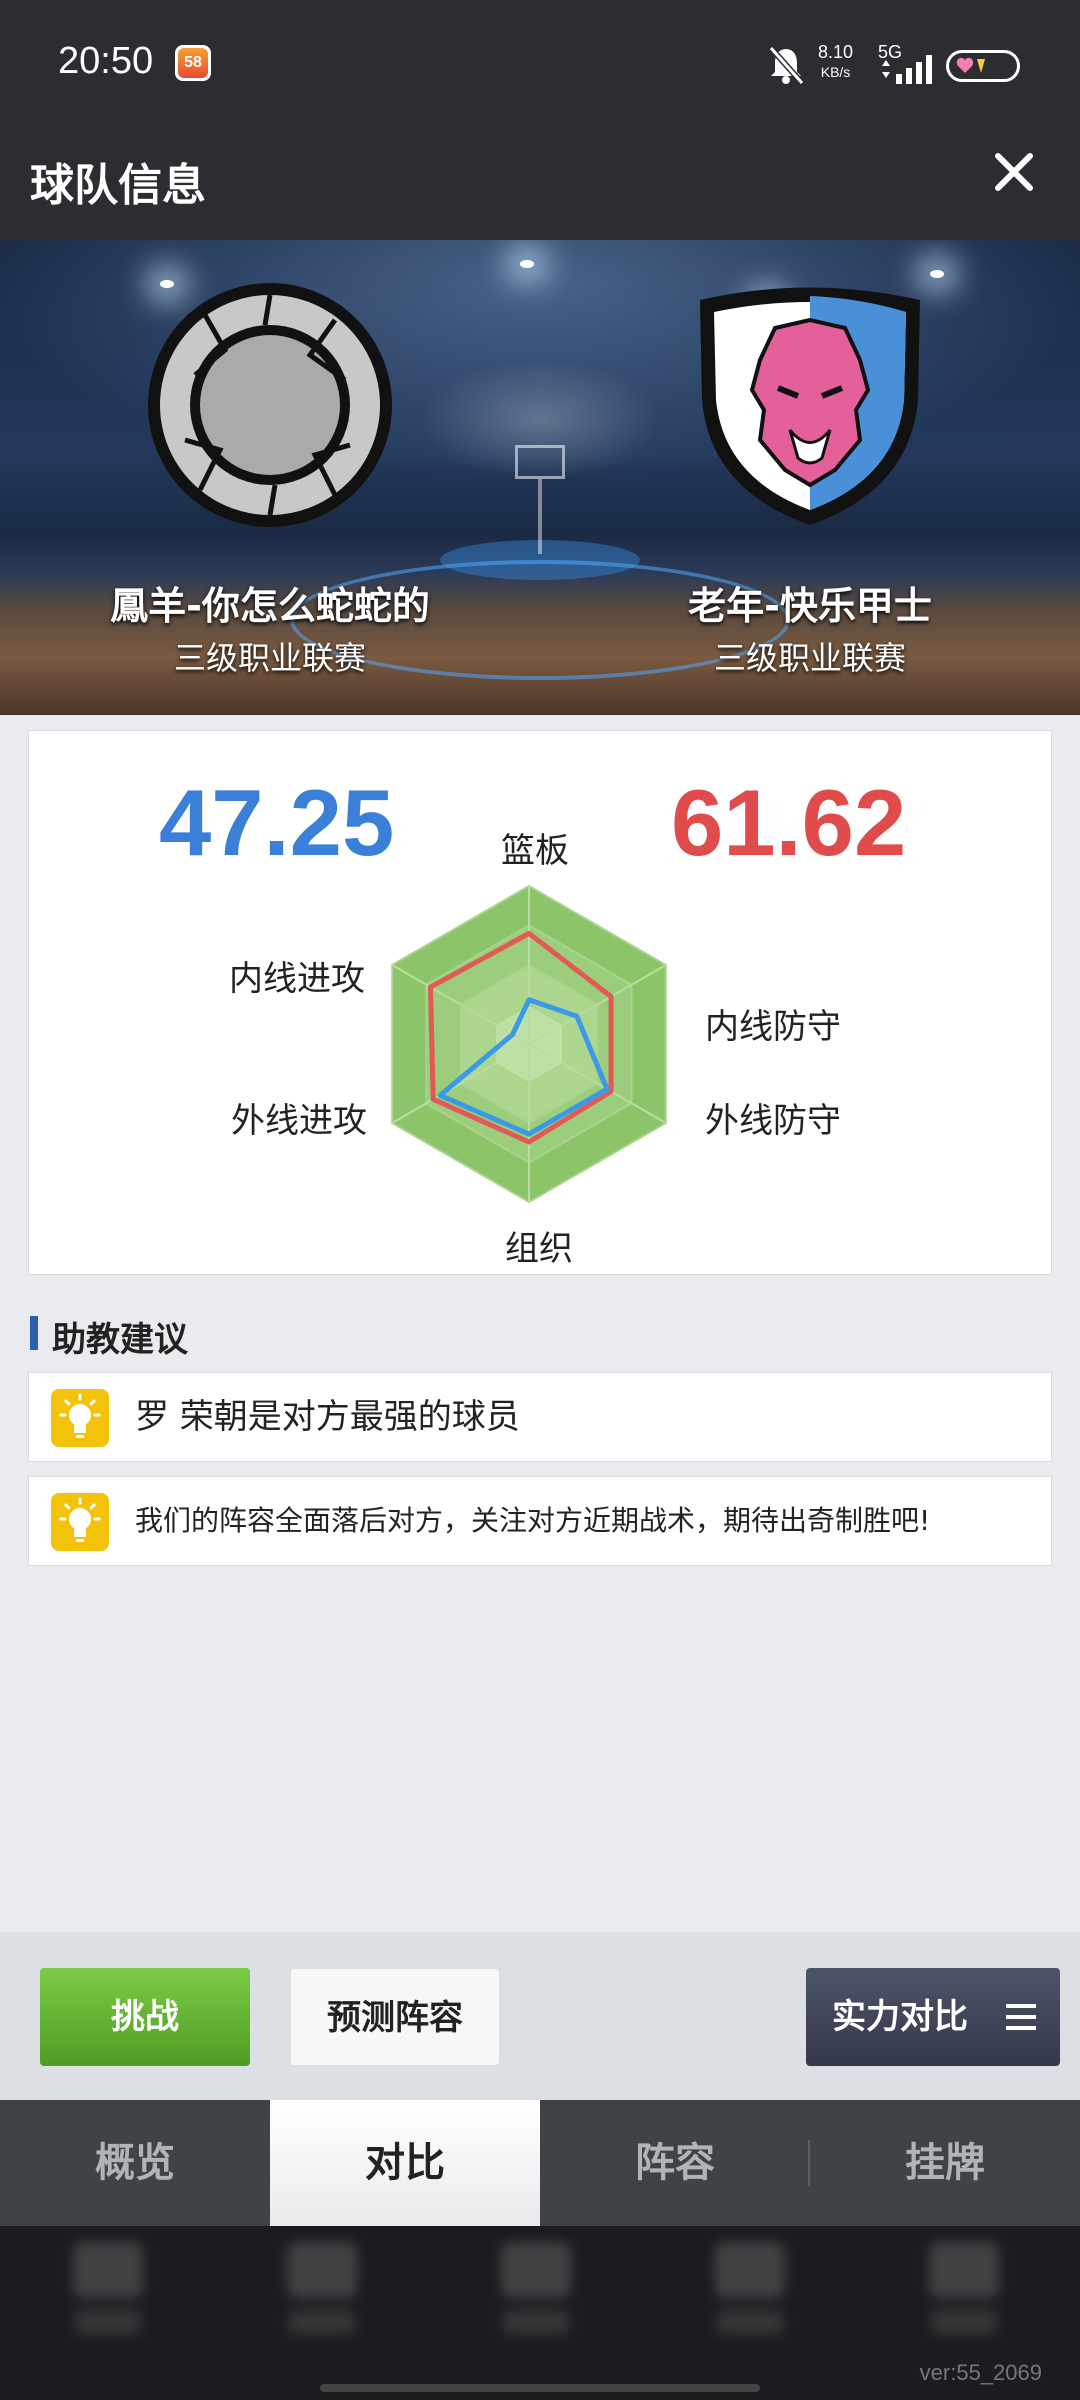  I want to click on axis-label-organize: 组织, so click(539, 1249).